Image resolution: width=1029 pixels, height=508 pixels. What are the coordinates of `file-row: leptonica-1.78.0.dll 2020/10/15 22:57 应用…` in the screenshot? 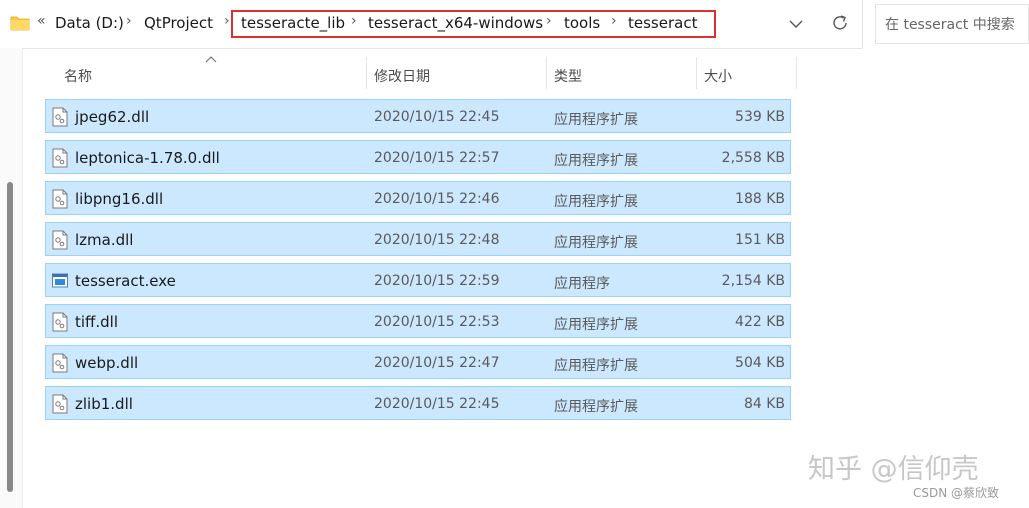 It's located at (418, 157).